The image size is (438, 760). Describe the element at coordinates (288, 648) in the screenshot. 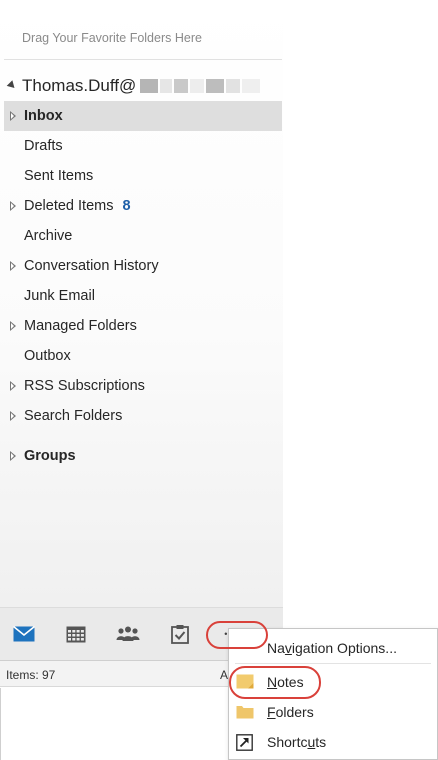

I see `menu-accelerator: v` at that location.